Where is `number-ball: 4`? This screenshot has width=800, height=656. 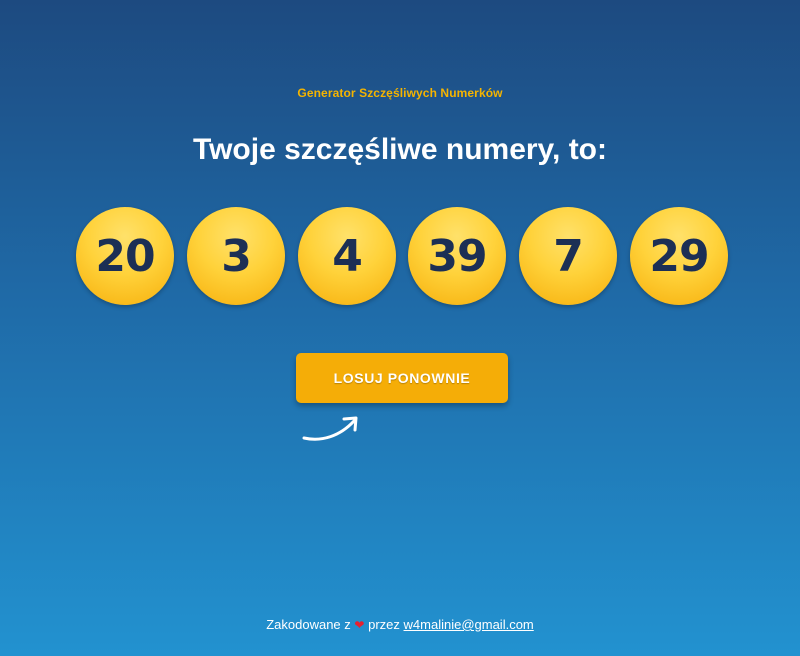 number-ball: 4 is located at coordinates (347, 256).